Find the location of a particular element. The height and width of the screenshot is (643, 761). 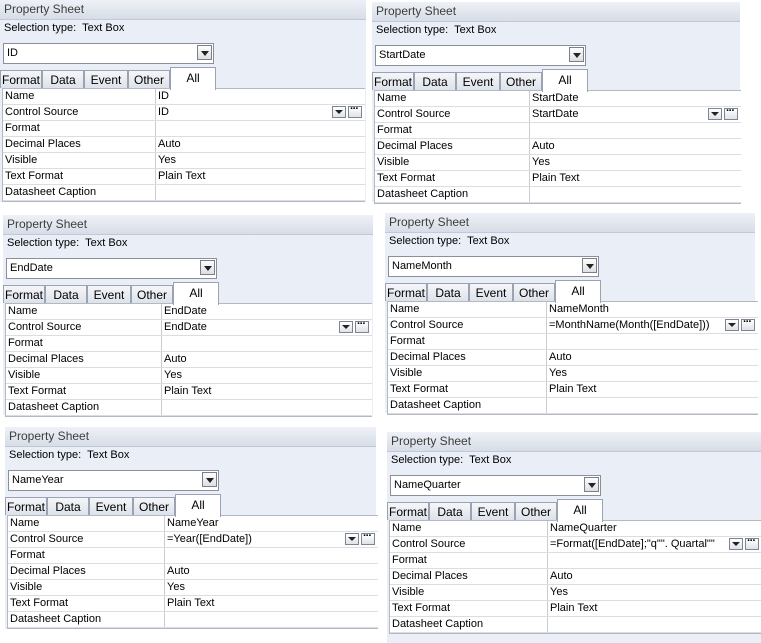

object-selector-combo: EndDate is located at coordinates (111, 268).